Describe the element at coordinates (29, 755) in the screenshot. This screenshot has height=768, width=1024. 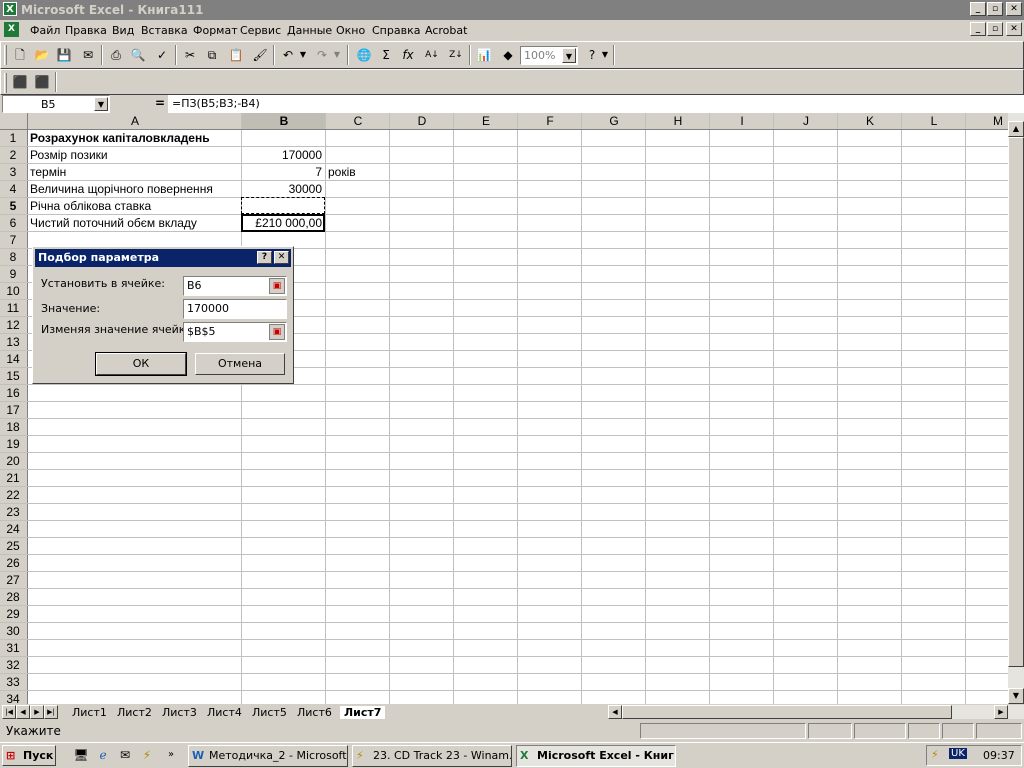
I see `start-button: ⊞ Пуск` at that location.